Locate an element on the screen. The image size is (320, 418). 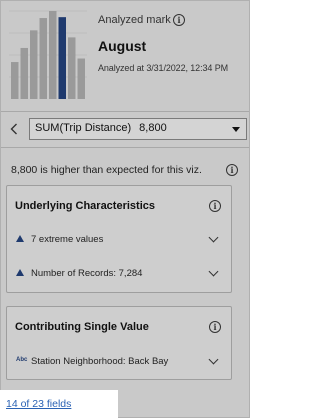
item-label: 7 extreme values is located at coordinates (67, 239).